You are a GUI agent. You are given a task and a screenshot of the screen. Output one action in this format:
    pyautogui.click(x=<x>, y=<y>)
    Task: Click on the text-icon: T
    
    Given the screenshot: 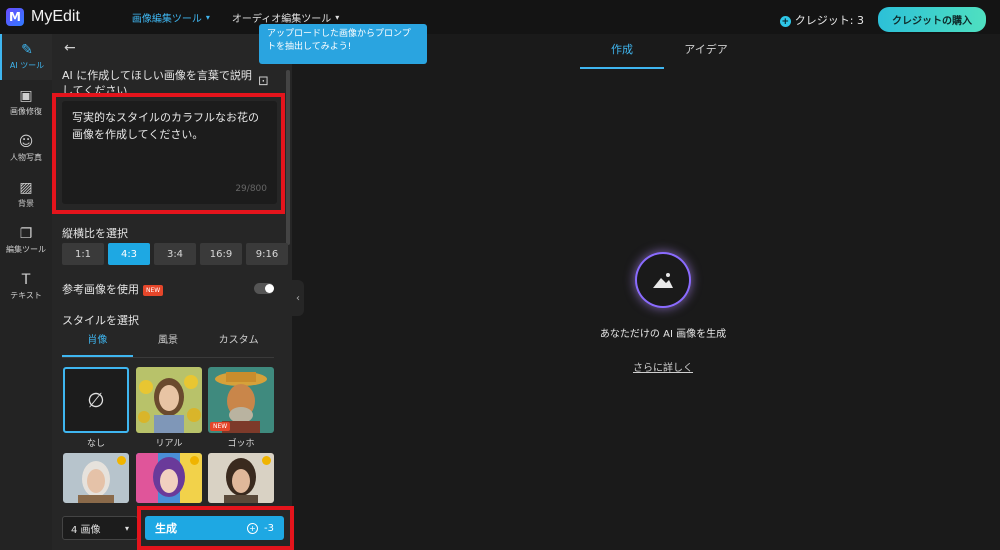 What is the action you would take?
    pyautogui.click(x=26, y=280)
    